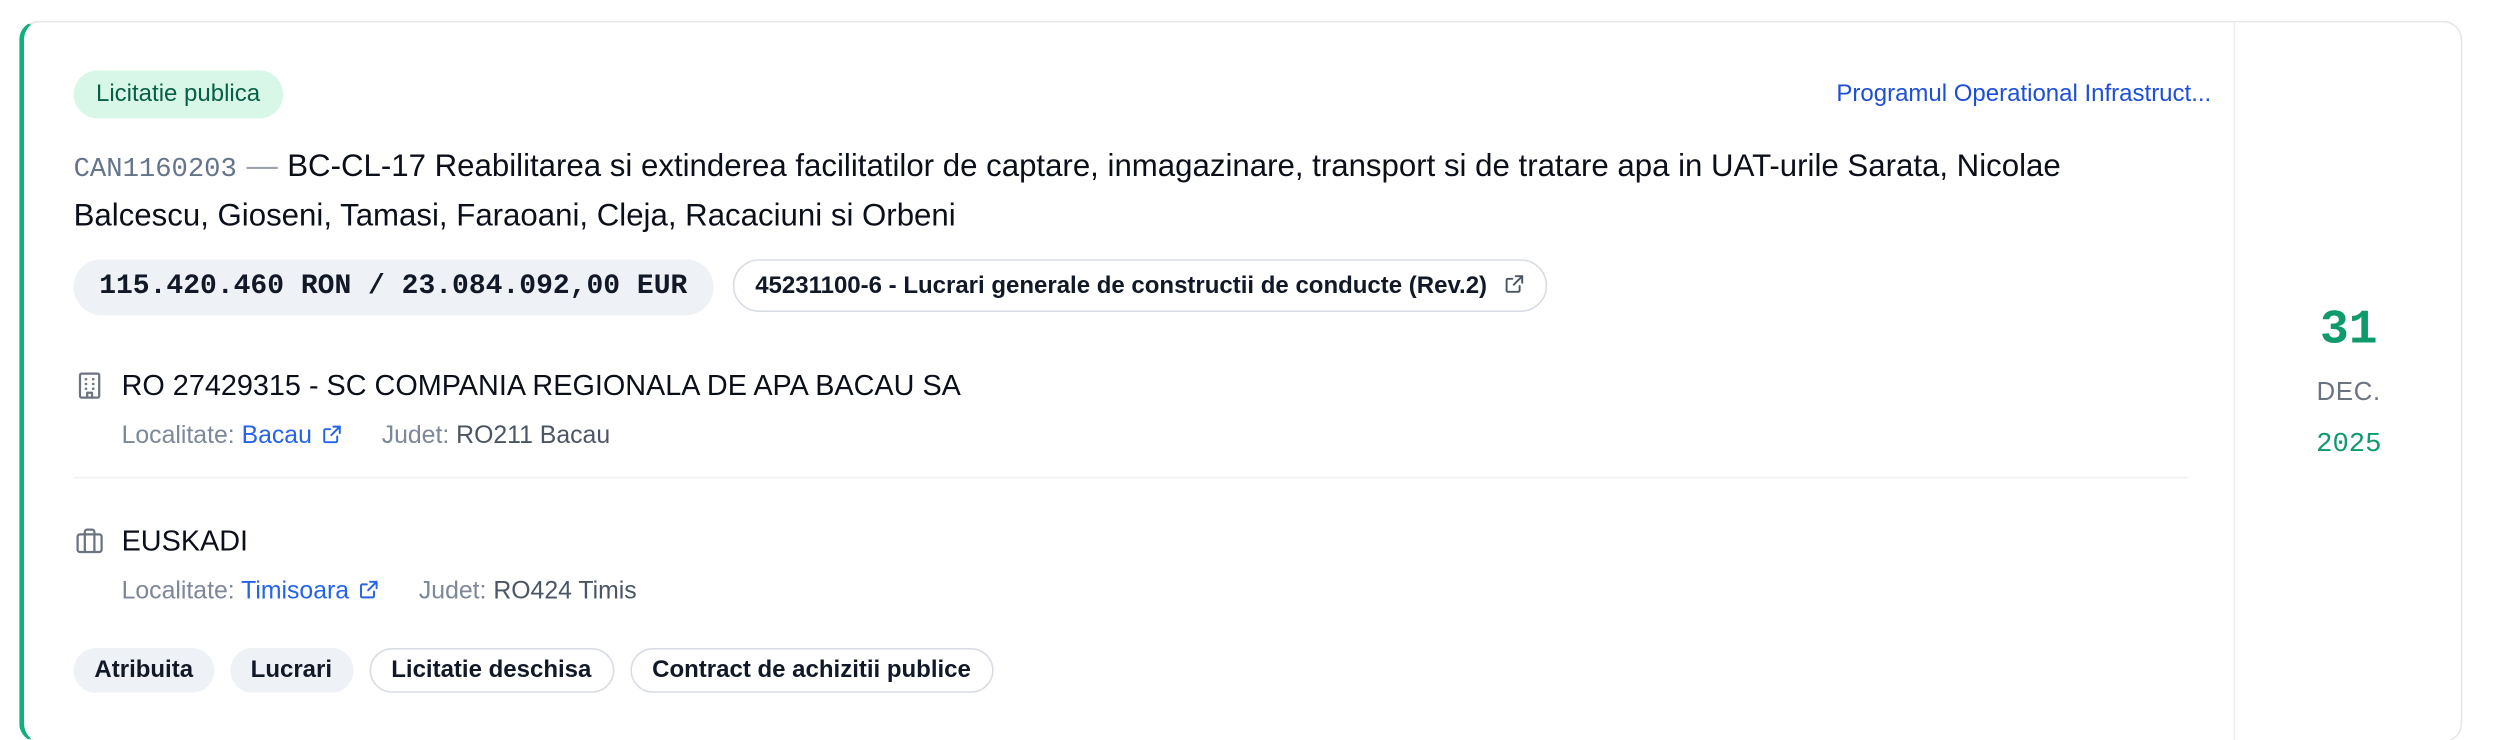 The height and width of the screenshot is (740, 2496). Describe the element at coordinates (295, 591) in the screenshot. I see `winner-locality: Timisoara` at that location.